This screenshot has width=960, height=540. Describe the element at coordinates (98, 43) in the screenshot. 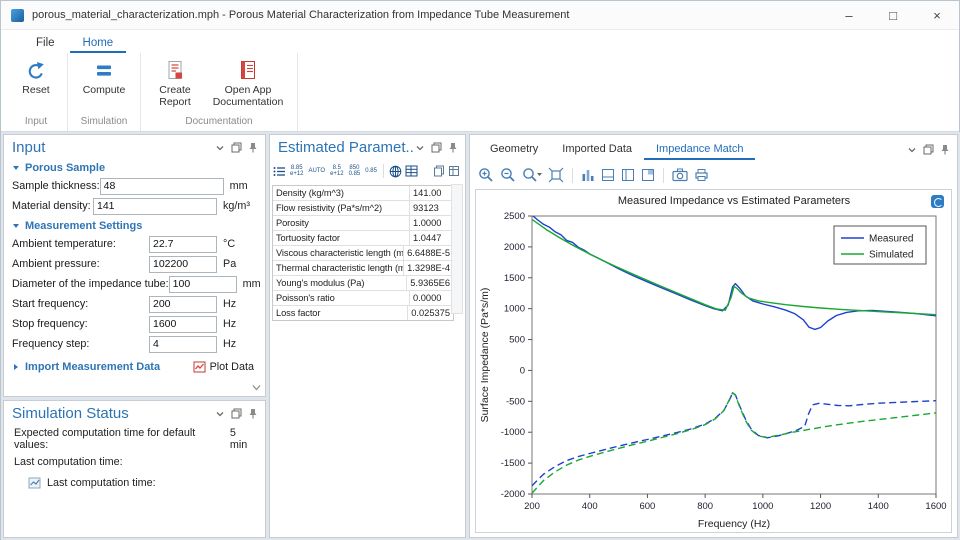

I see `menu-home: Home` at that location.